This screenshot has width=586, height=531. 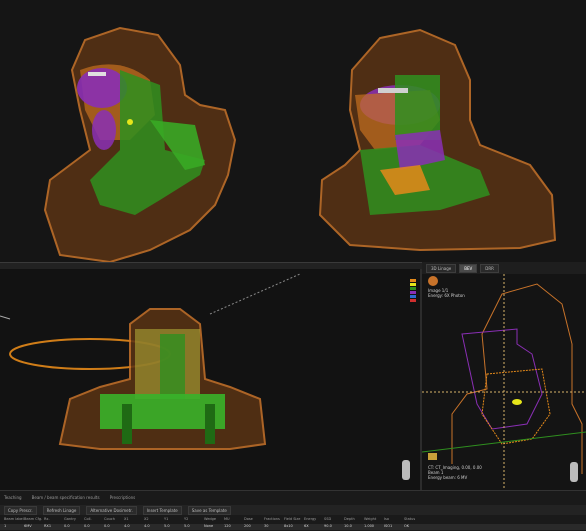 I want to click on column-header: Depth, so click(x=354, y=520).